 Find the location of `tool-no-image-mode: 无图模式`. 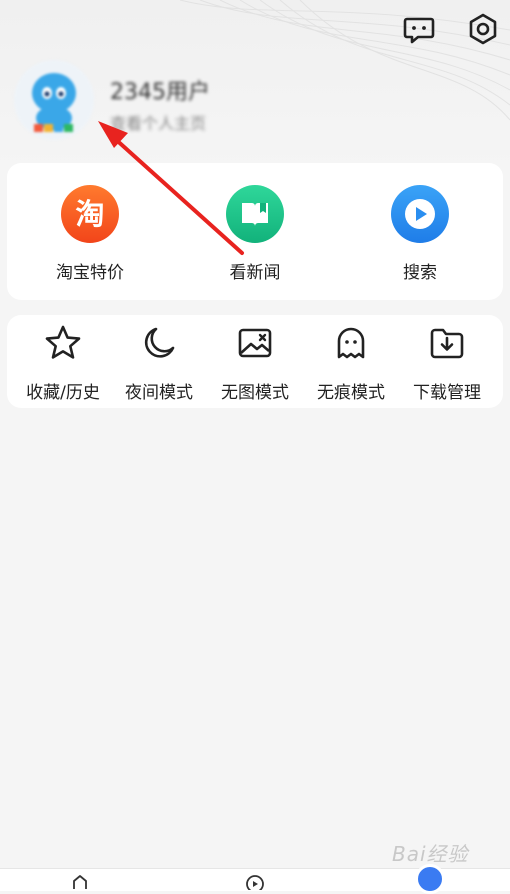

tool-no-image-mode: 无图模式 is located at coordinates (255, 363).